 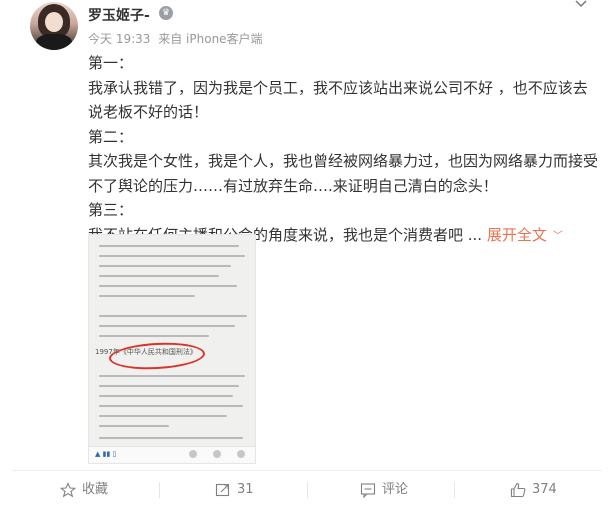 What do you see at coordinates (234, 489) in the screenshot?
I see `repost-button: 31` at bounding box center [234, 489].